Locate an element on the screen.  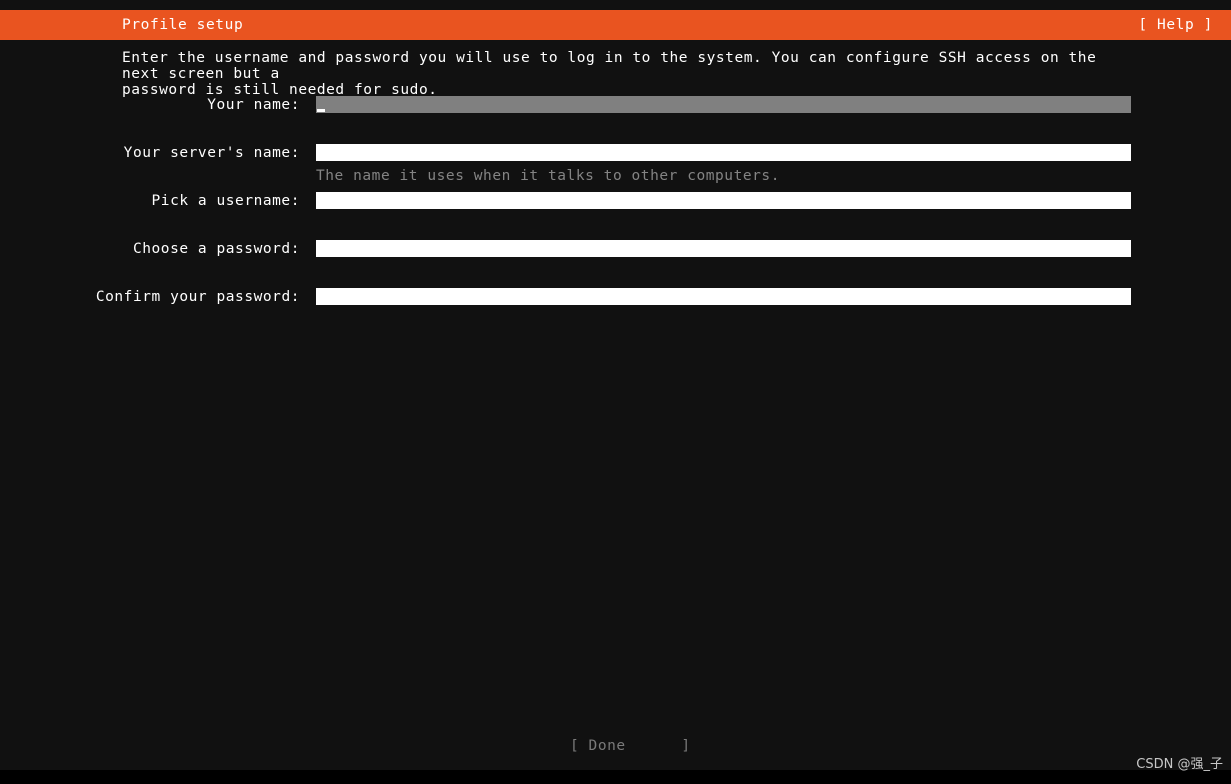
header-bar: Profile setup [ Help ] is located at coordinates (615, 25).